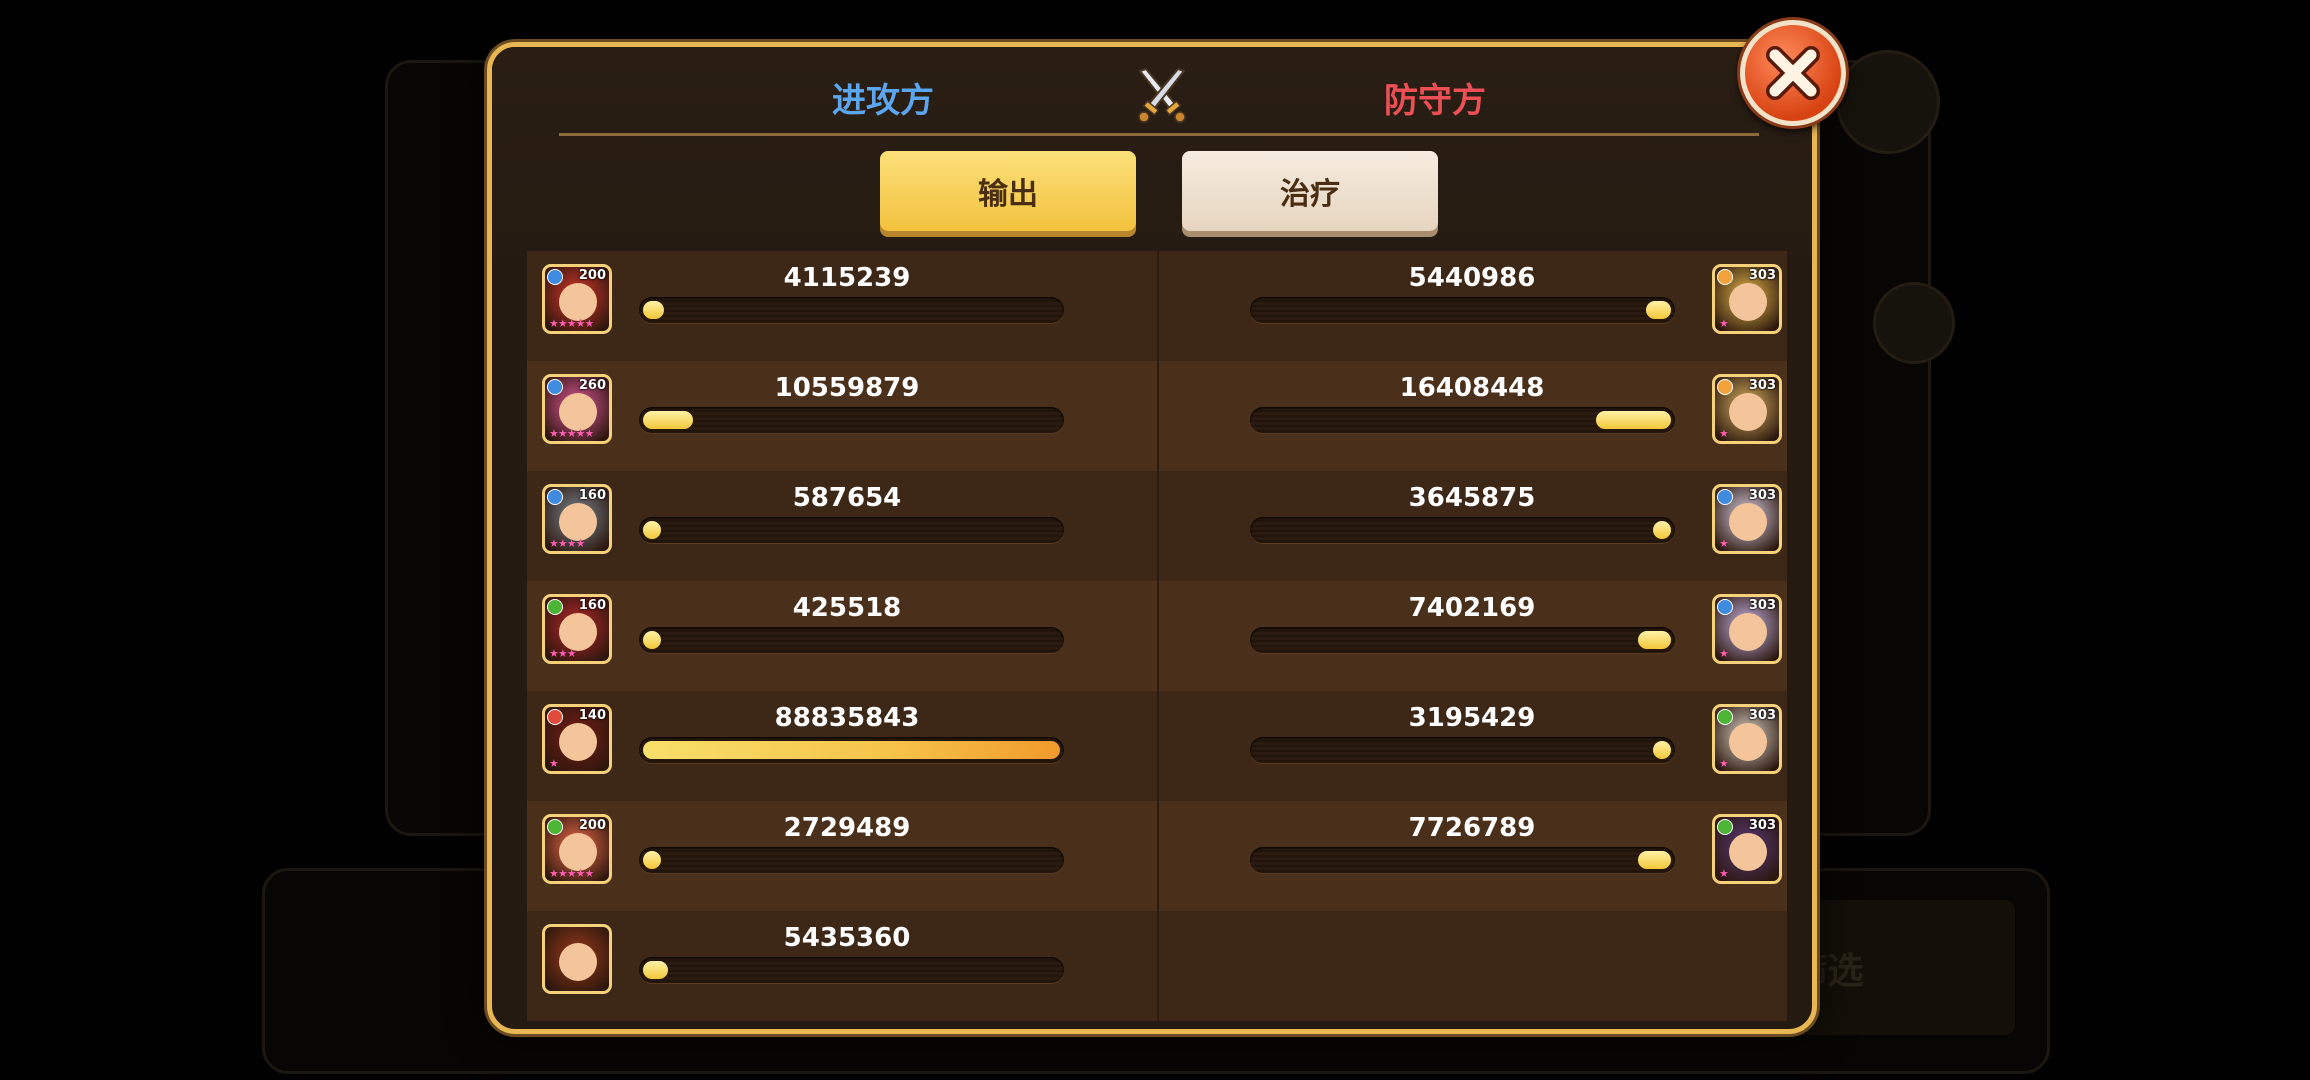 Image resolution: width=2310 pixels, height=1080 pixels. I want to click on damage-value: 4115239, so click(847, 278).